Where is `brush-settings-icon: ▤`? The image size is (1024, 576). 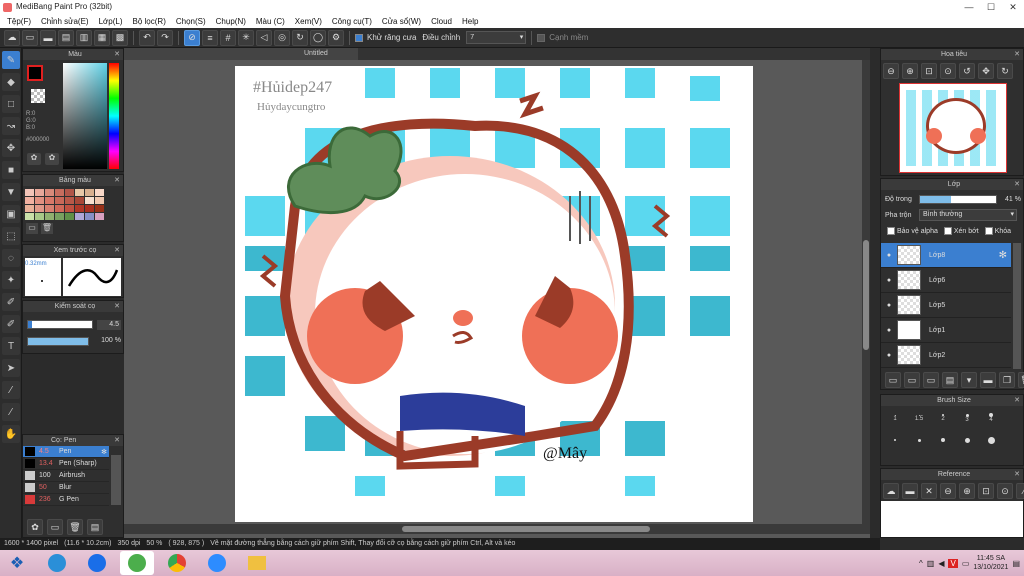
brush-settings-icon: ▤ is located at coordinates (95, 527).